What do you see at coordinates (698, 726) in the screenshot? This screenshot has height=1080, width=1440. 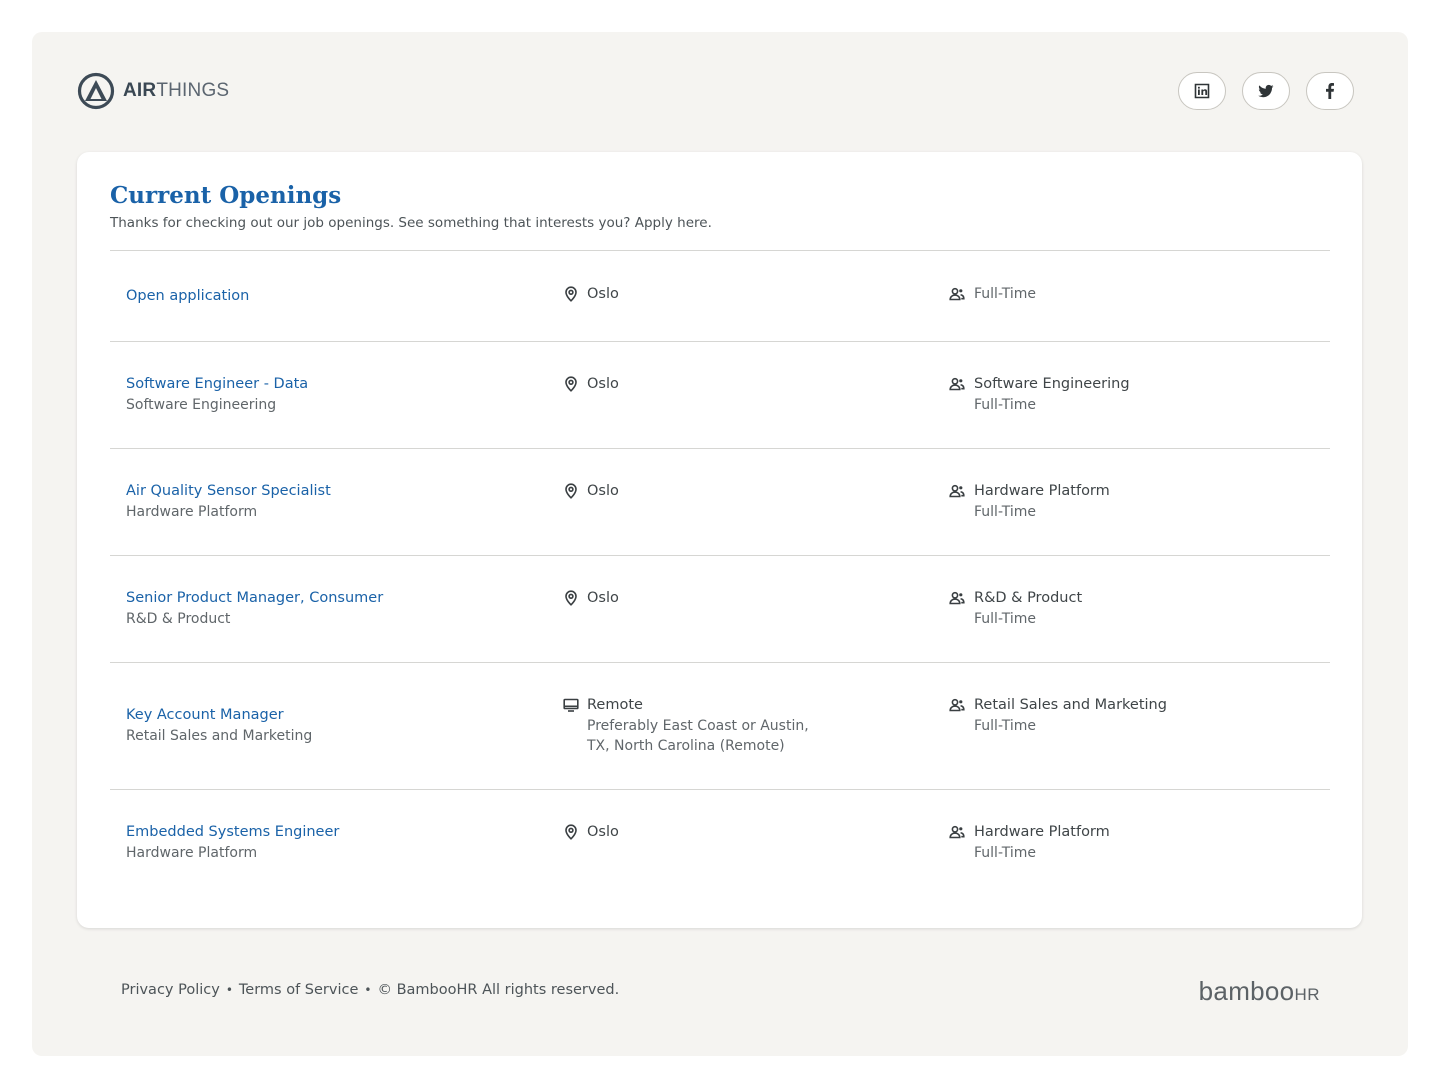 I see `job-location-detail: Preferably East Coast or Austin,` at bounding box center [698, 726].